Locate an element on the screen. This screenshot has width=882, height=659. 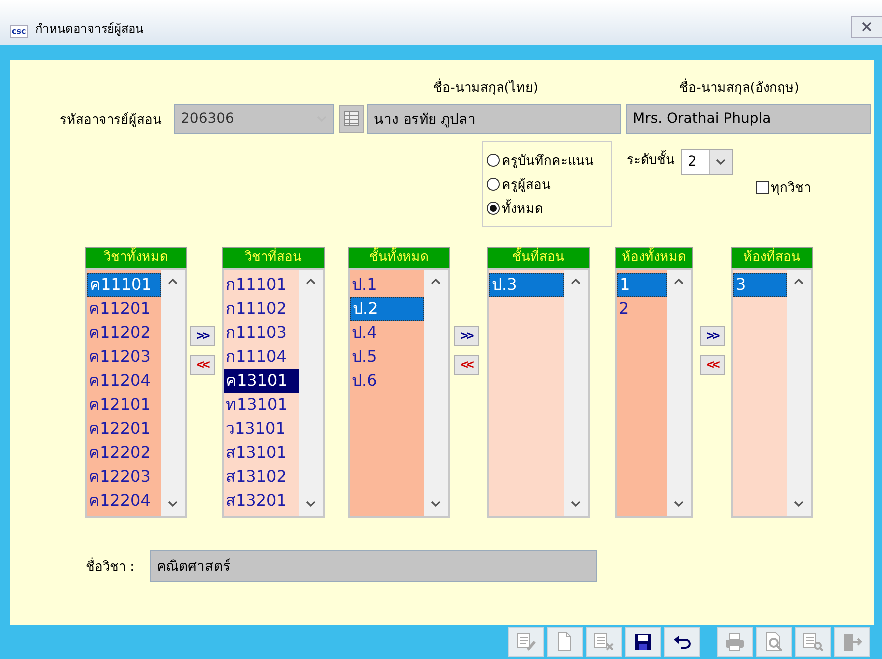
list-header: ห้องที่สอน is located at coordinates (772, 257).